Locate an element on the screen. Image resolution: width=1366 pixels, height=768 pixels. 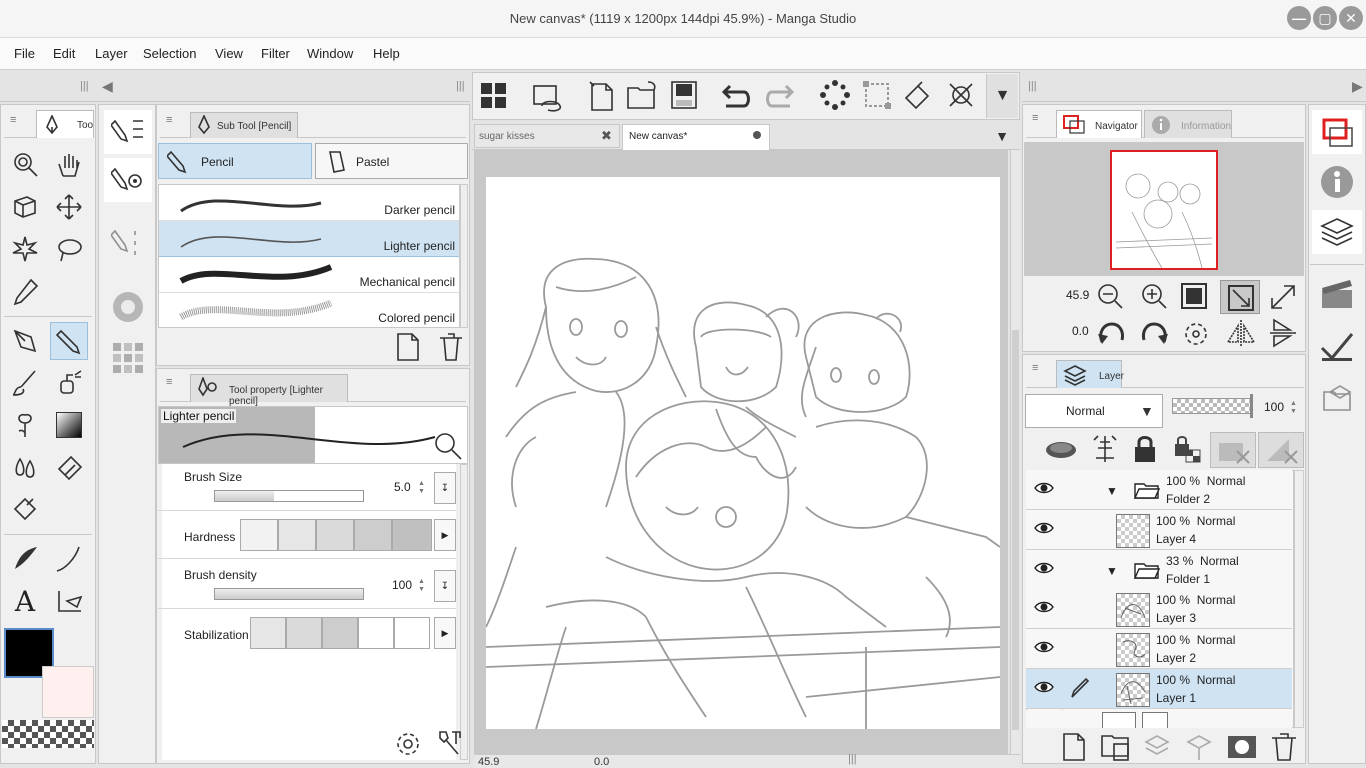
loading-dots-icon is located at coordinates (835, 95).